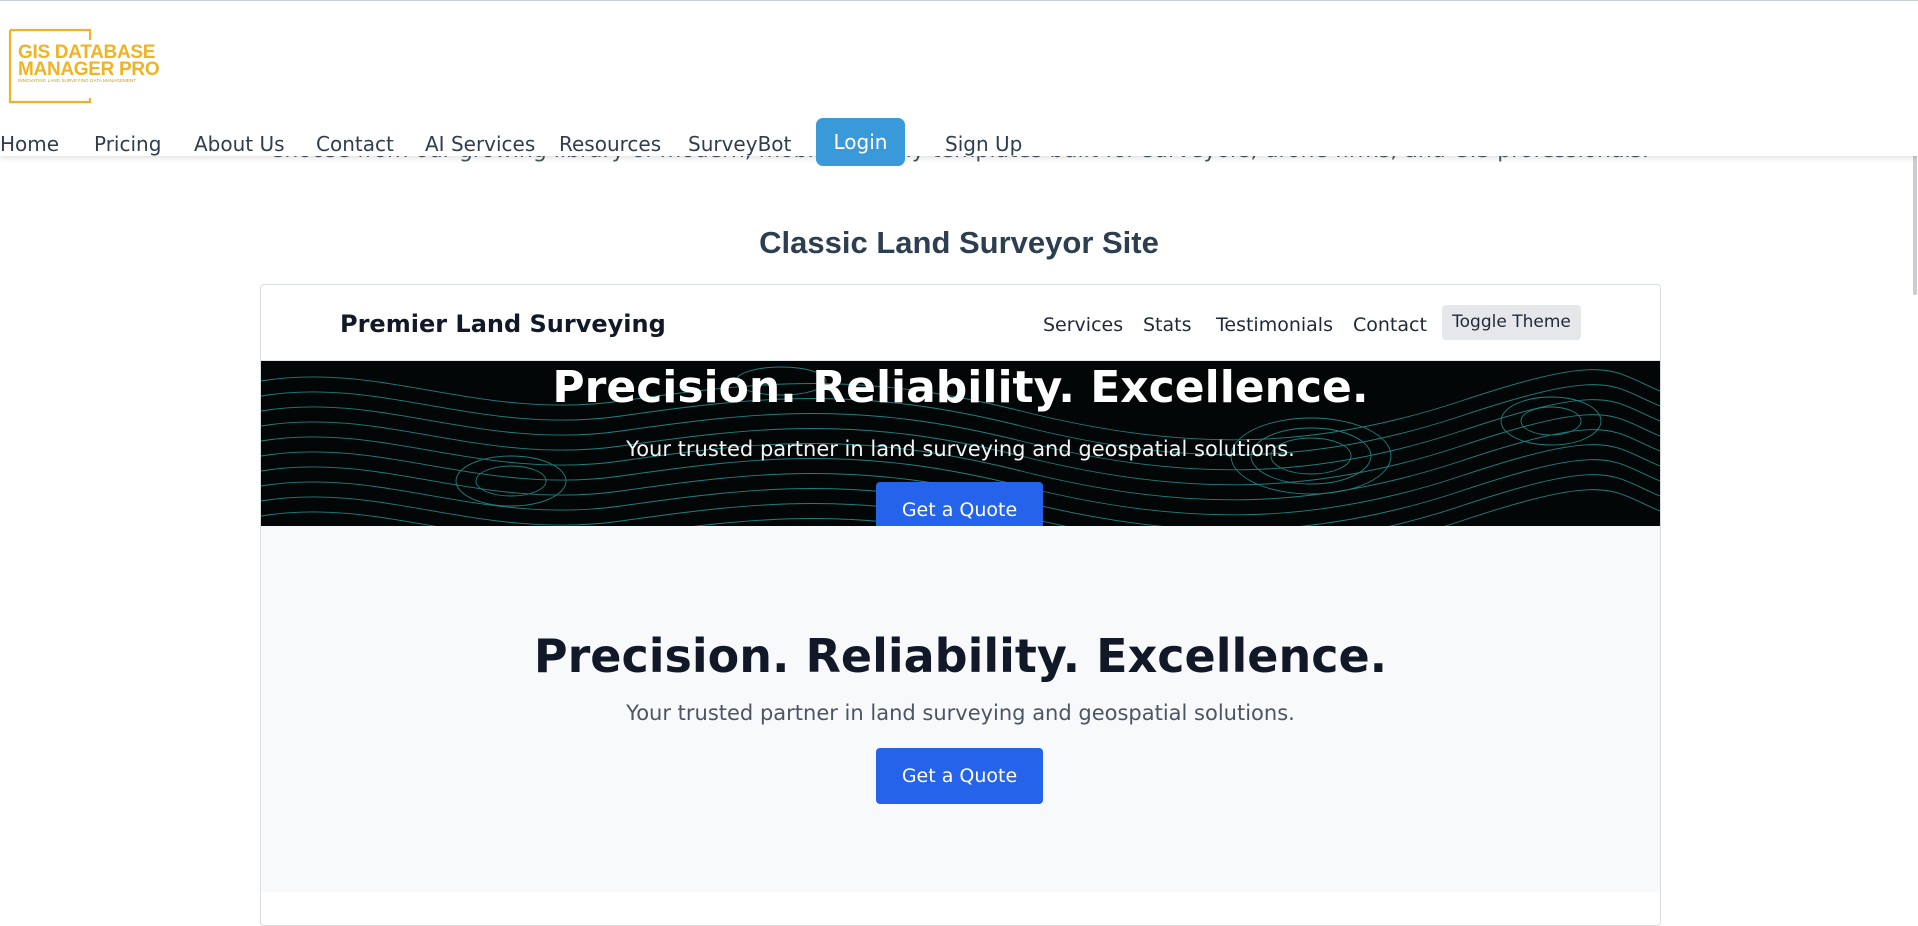 The width and height of the screenshot is (1918, 926). I want to click on nav-home: Home, so click(29, 144).